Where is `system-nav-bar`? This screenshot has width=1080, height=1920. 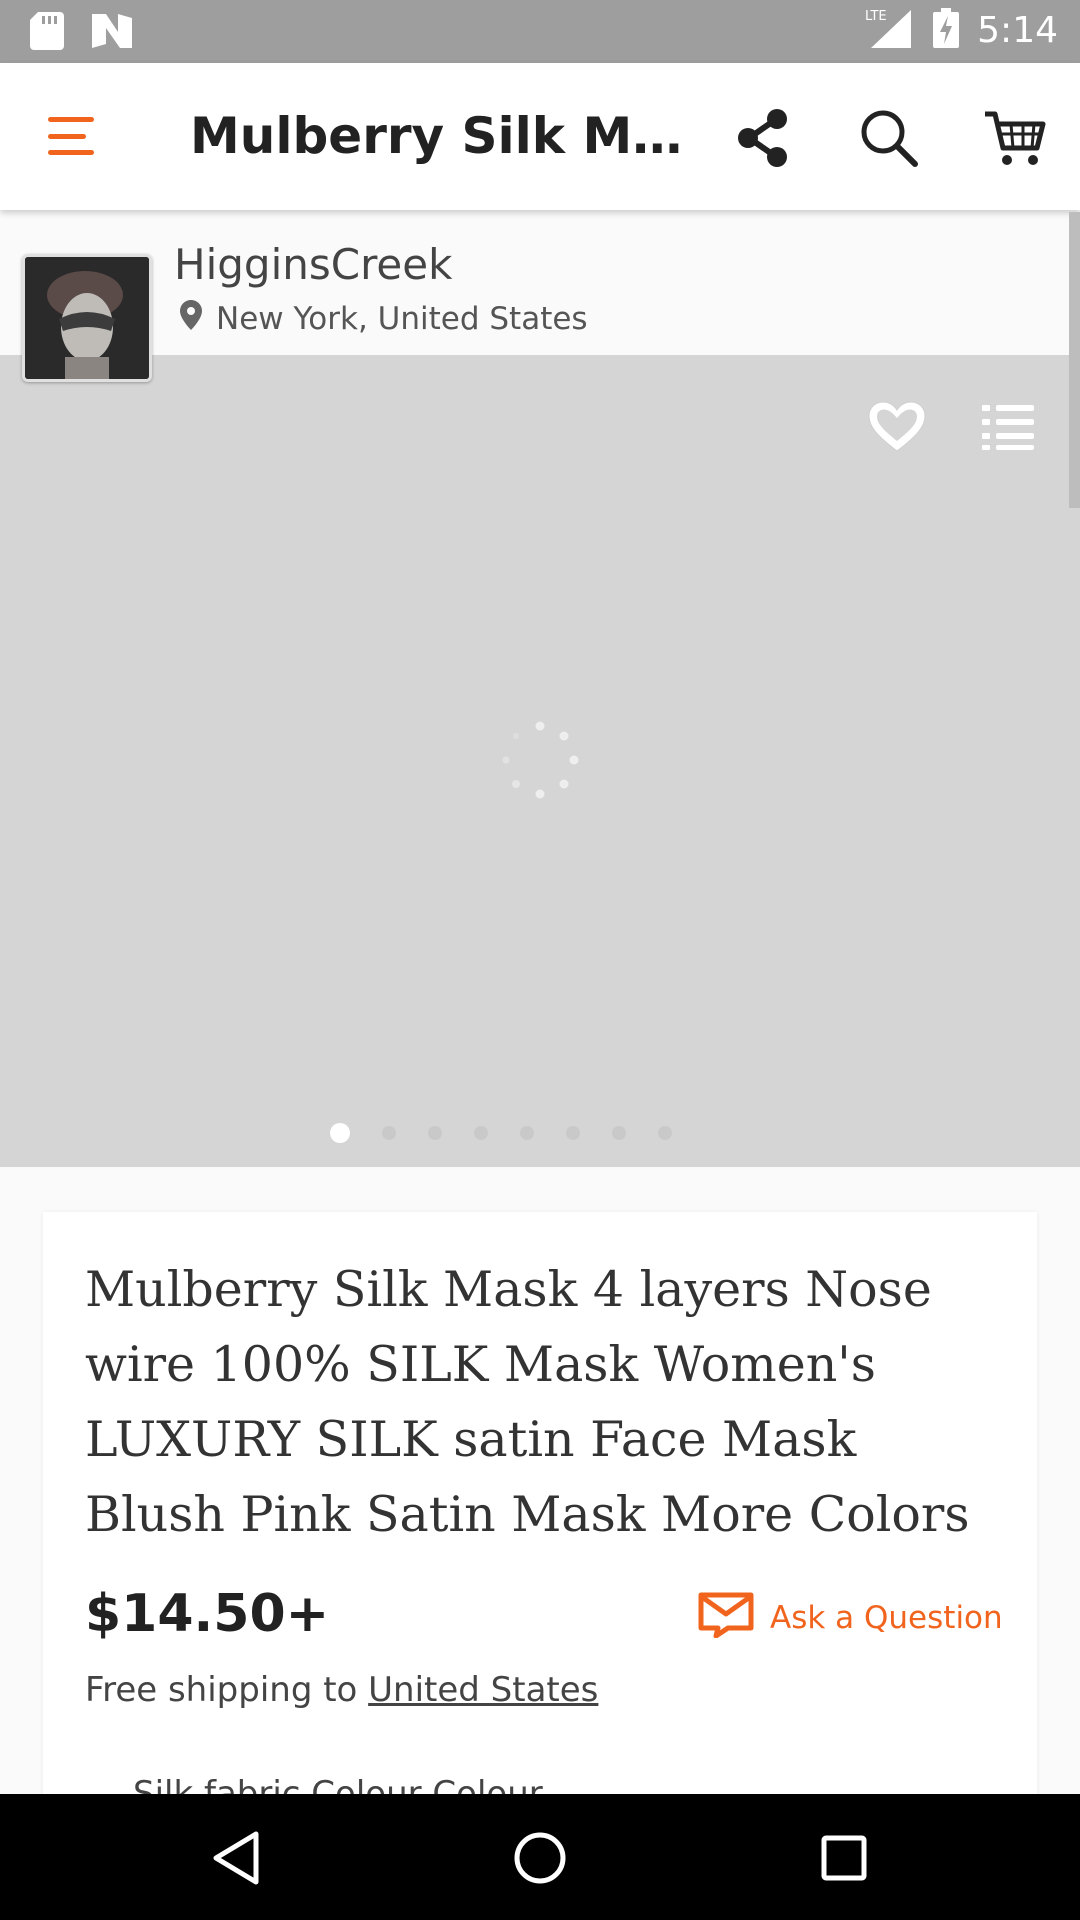
system-nav-bar is located at coordinates (540, 1857).